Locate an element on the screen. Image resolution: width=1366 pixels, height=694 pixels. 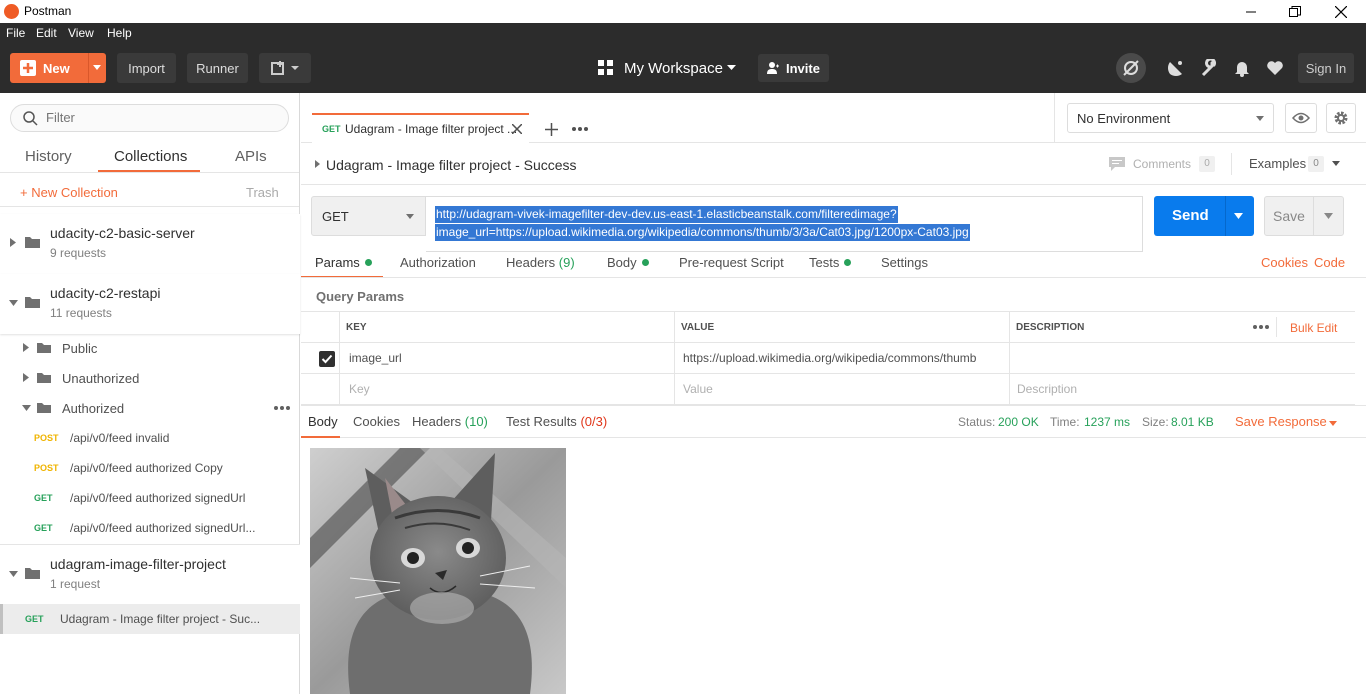
heart-icon is located at coordinates (1275, 68).